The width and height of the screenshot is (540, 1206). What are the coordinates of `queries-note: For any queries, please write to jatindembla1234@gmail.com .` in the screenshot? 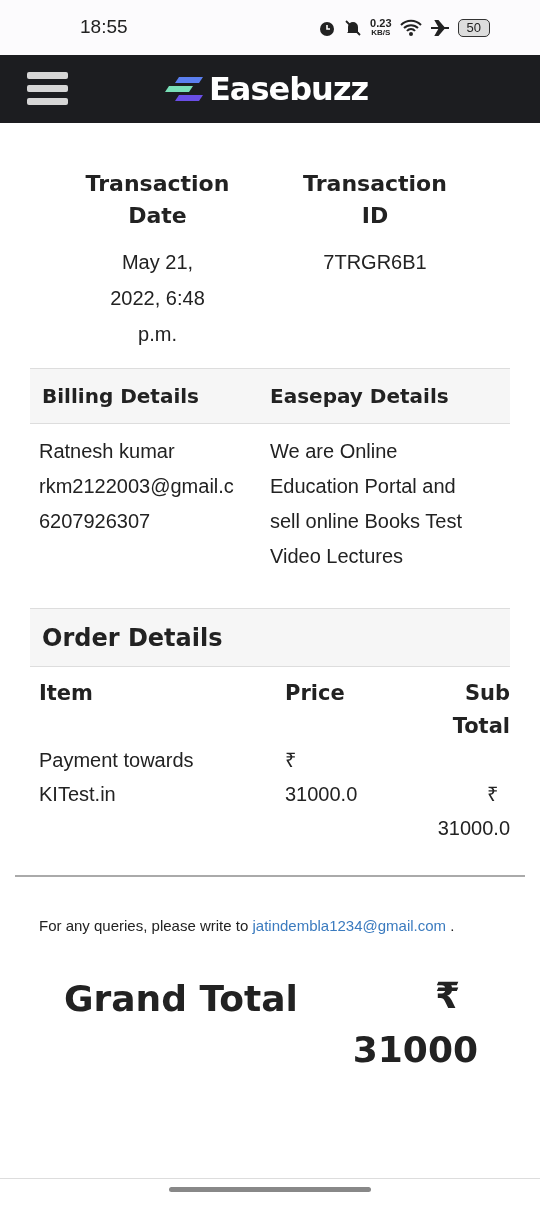 It's located at (247, 926).